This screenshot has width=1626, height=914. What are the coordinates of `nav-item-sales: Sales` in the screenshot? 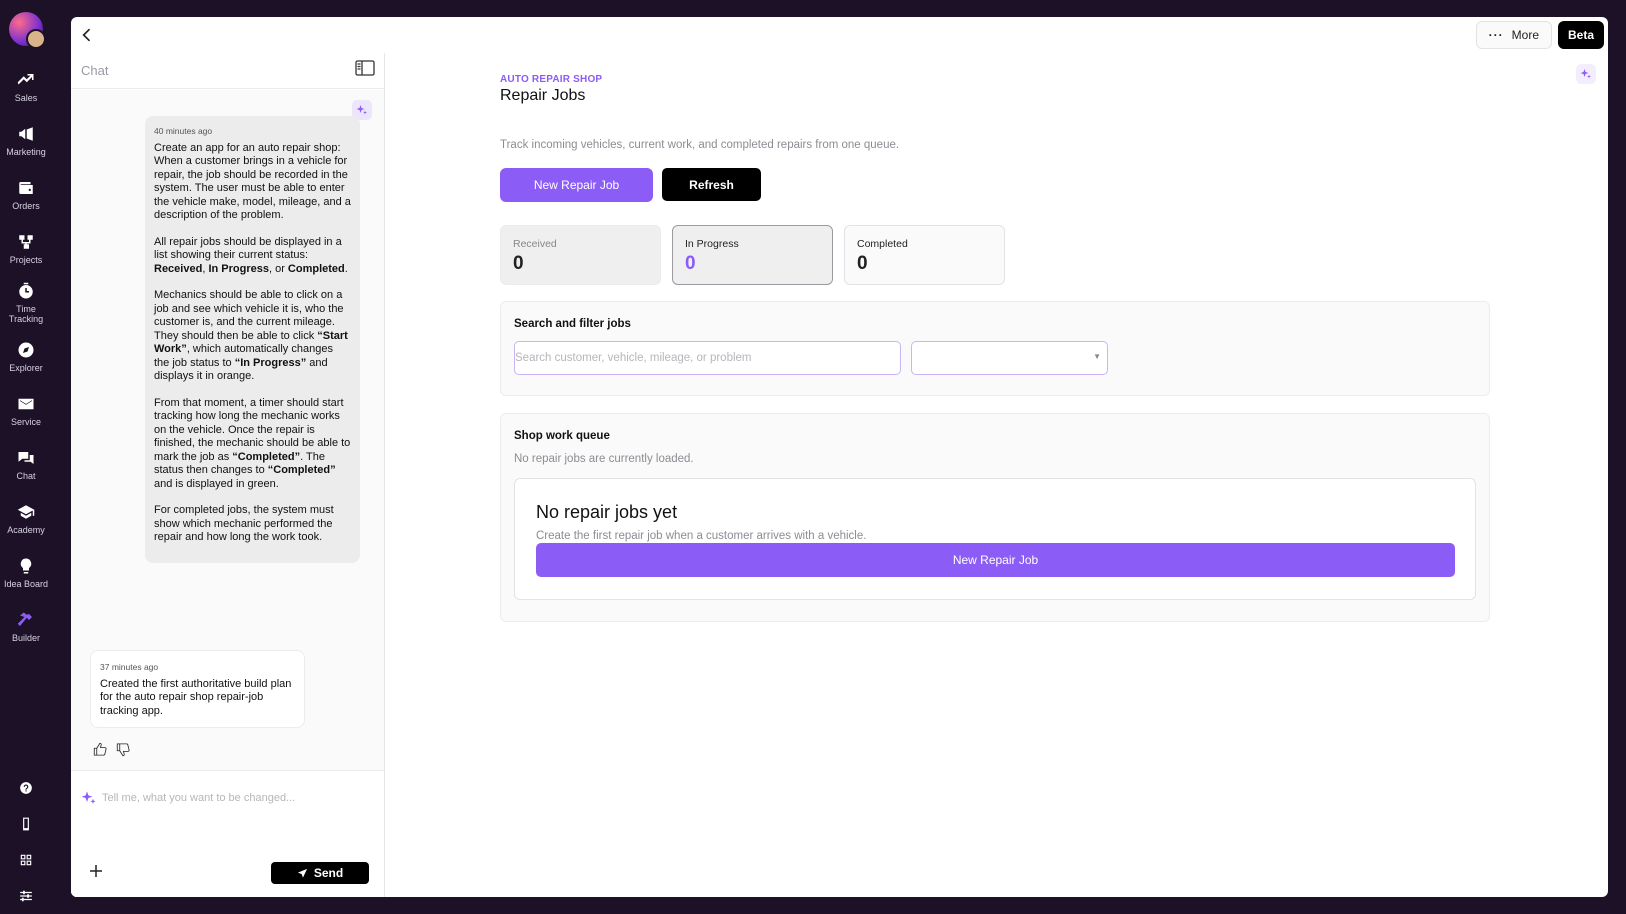 It's located at (26, 87).